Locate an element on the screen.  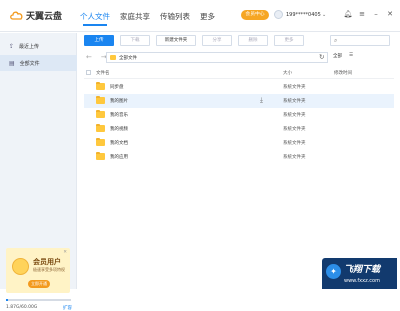
menu-icon: ≡ is located at coordinates (362, 14).